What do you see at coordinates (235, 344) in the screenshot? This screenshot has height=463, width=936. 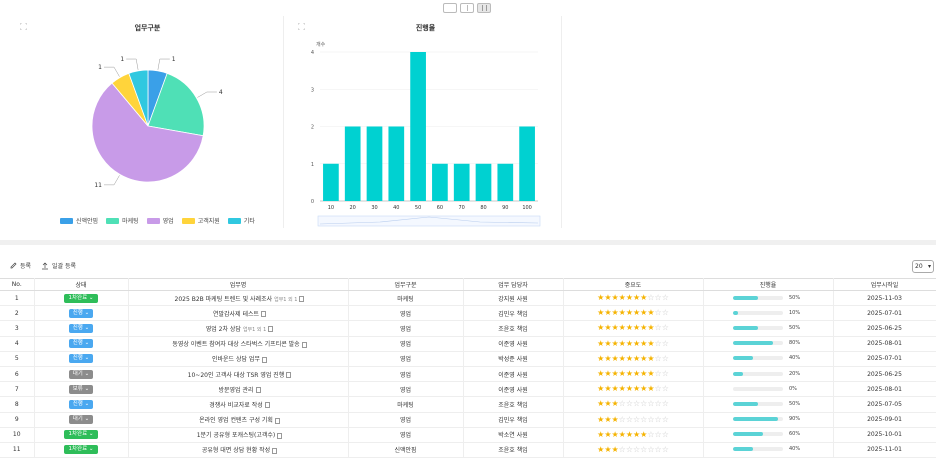 I see `task-name-link: 동영상 이벤트 참여자 대상 스타벅스 기프티콘 발송` at bounding box center [235, 344].